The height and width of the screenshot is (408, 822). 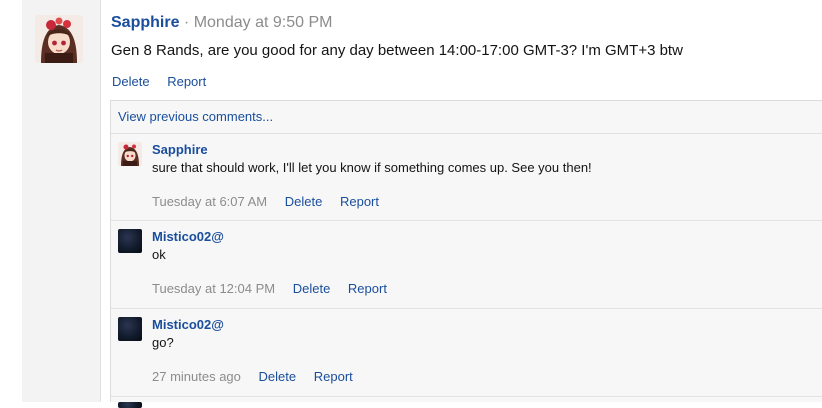 I want to click on author-avatar, so click(x=59, y=39).